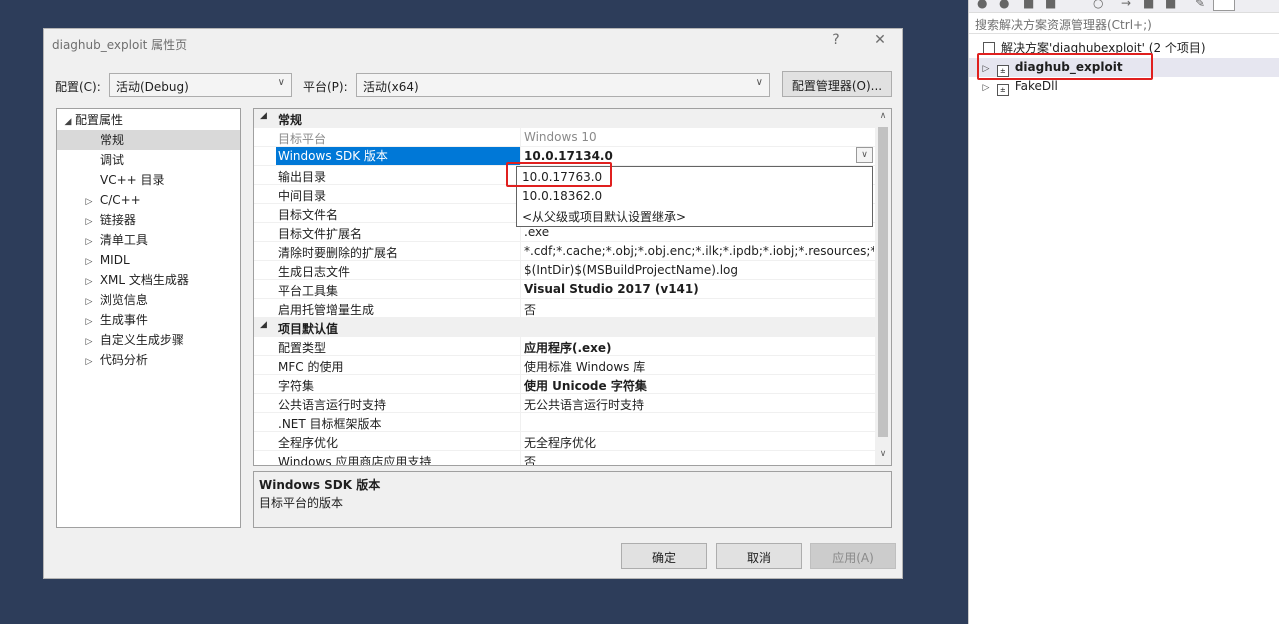 The height and width of the screenshot is (624, 1279). What do you see at coordinates (565, 118) in the screenshot?
I see `category-general: ◢ 常规` at bounding box center [565, 118].